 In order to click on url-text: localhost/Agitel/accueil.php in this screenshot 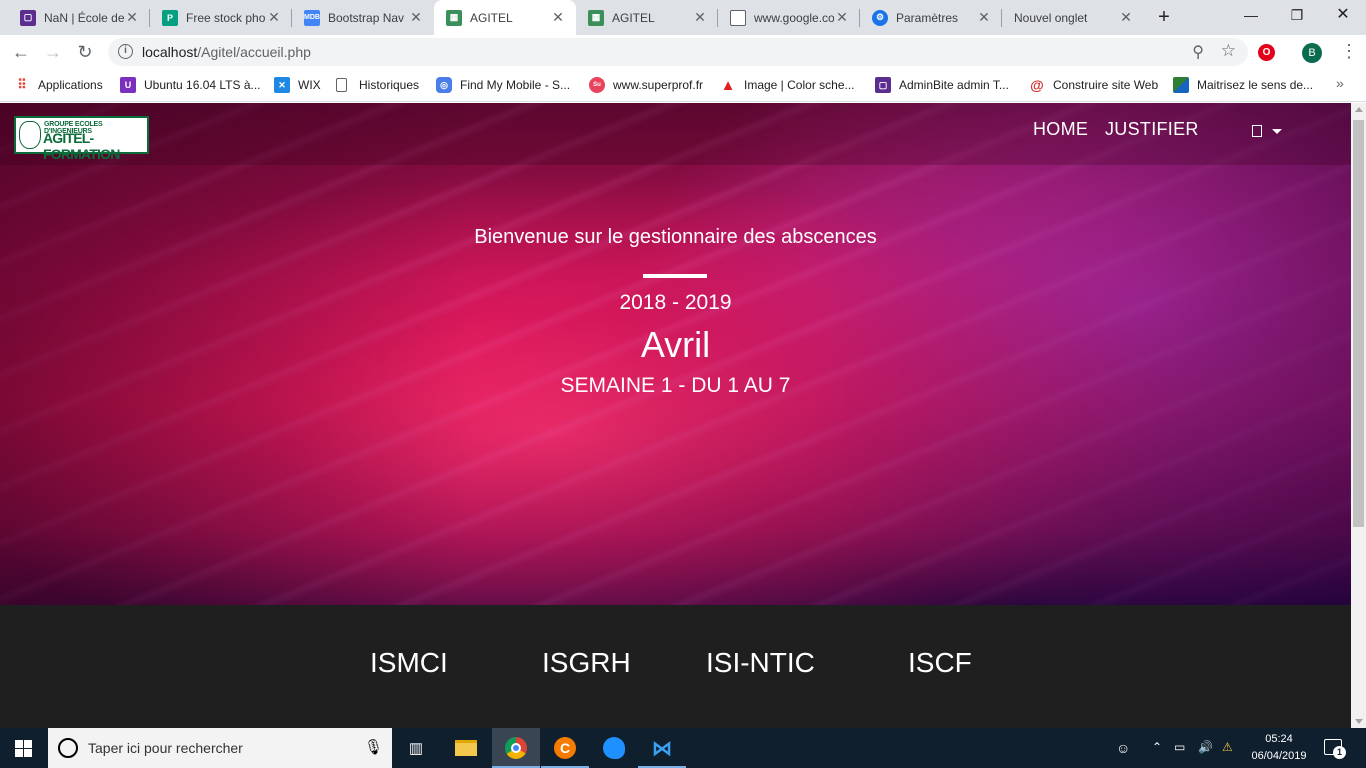, I will do `click(226, 52)`.